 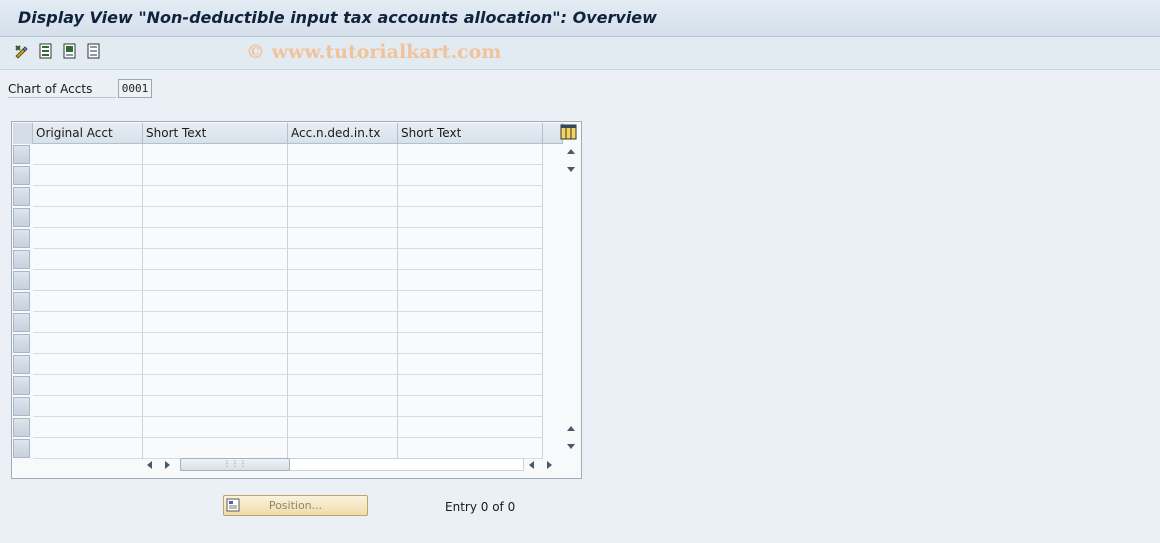 What do you see at coordinates (235, 464) in the screenshot?
I see `horizontal-scroll-thumb: ⋮⋮⋮` at bounding box center [235, 464].